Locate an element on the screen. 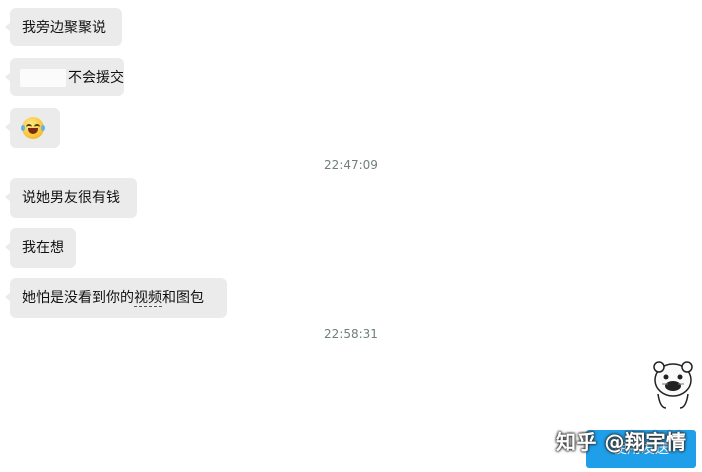  redaction-block is located at coordinates (43, 78).